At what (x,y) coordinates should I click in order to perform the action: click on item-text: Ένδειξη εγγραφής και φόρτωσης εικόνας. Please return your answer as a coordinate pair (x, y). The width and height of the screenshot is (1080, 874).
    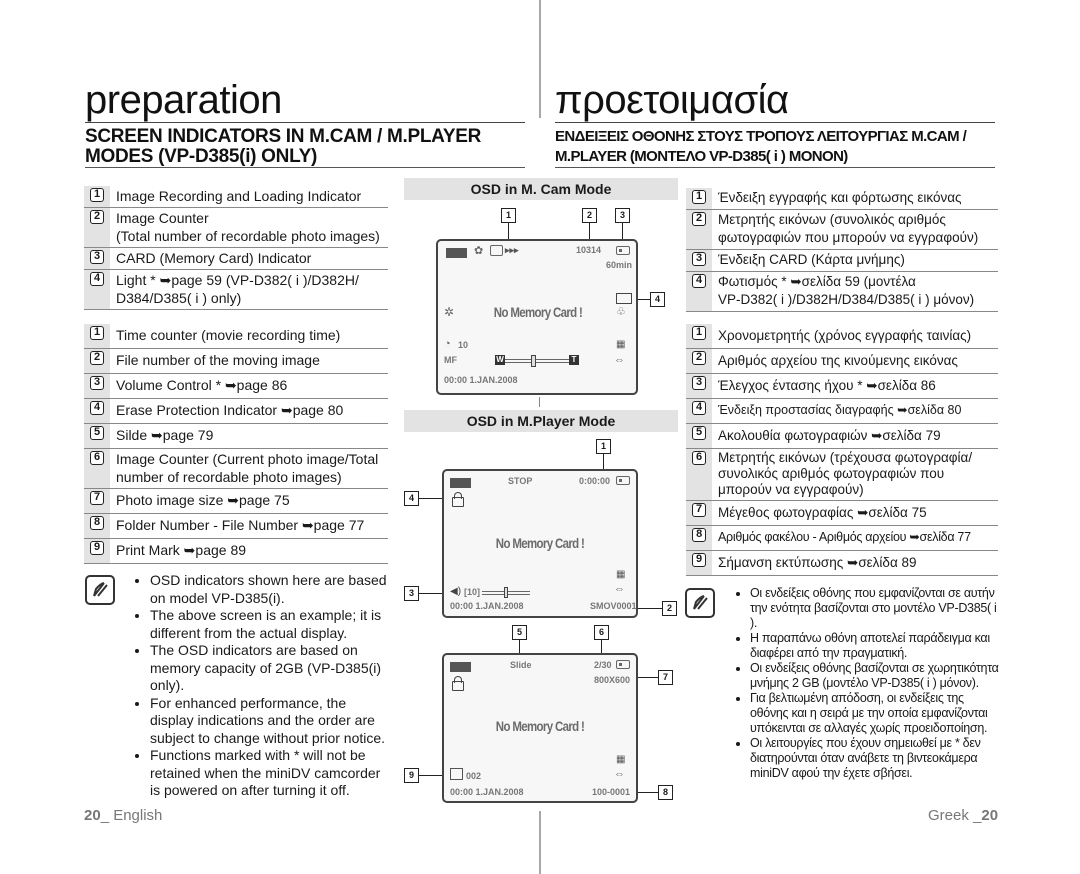
    Looking at the image, I should click on (840, 197).